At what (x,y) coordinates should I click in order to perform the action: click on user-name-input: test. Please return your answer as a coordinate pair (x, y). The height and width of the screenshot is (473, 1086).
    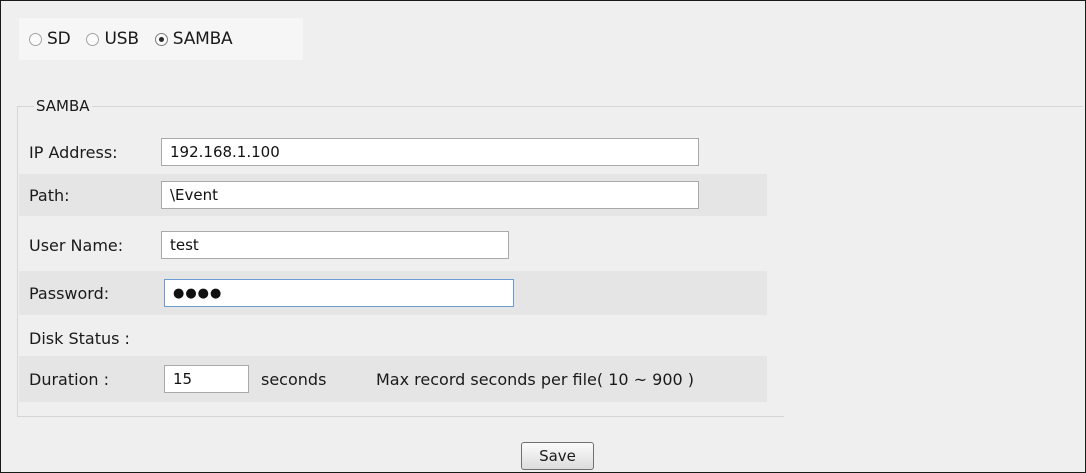
    Looking at the image, I should click on (335, 245).